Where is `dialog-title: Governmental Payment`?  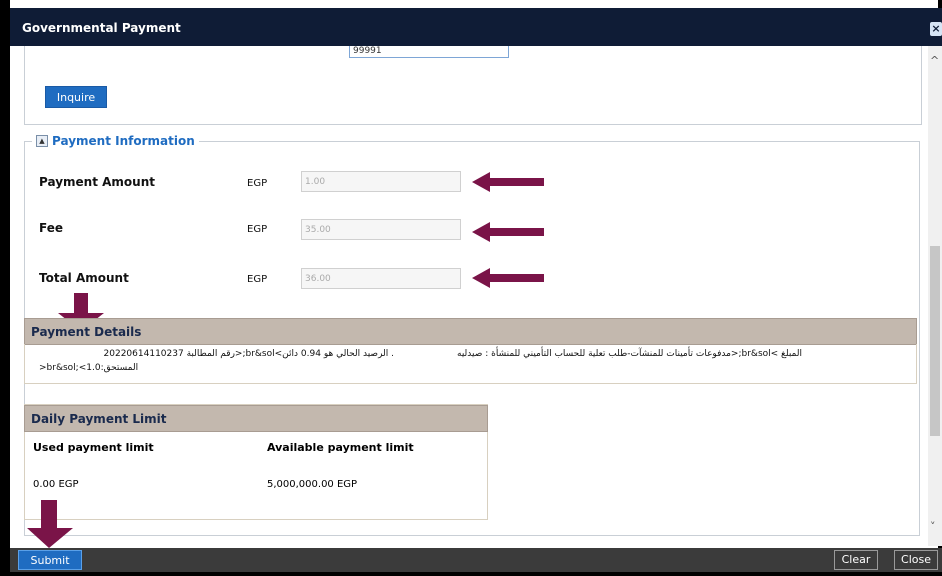
dialog-title: Governmental Payment is located at coordinates (101, 28).